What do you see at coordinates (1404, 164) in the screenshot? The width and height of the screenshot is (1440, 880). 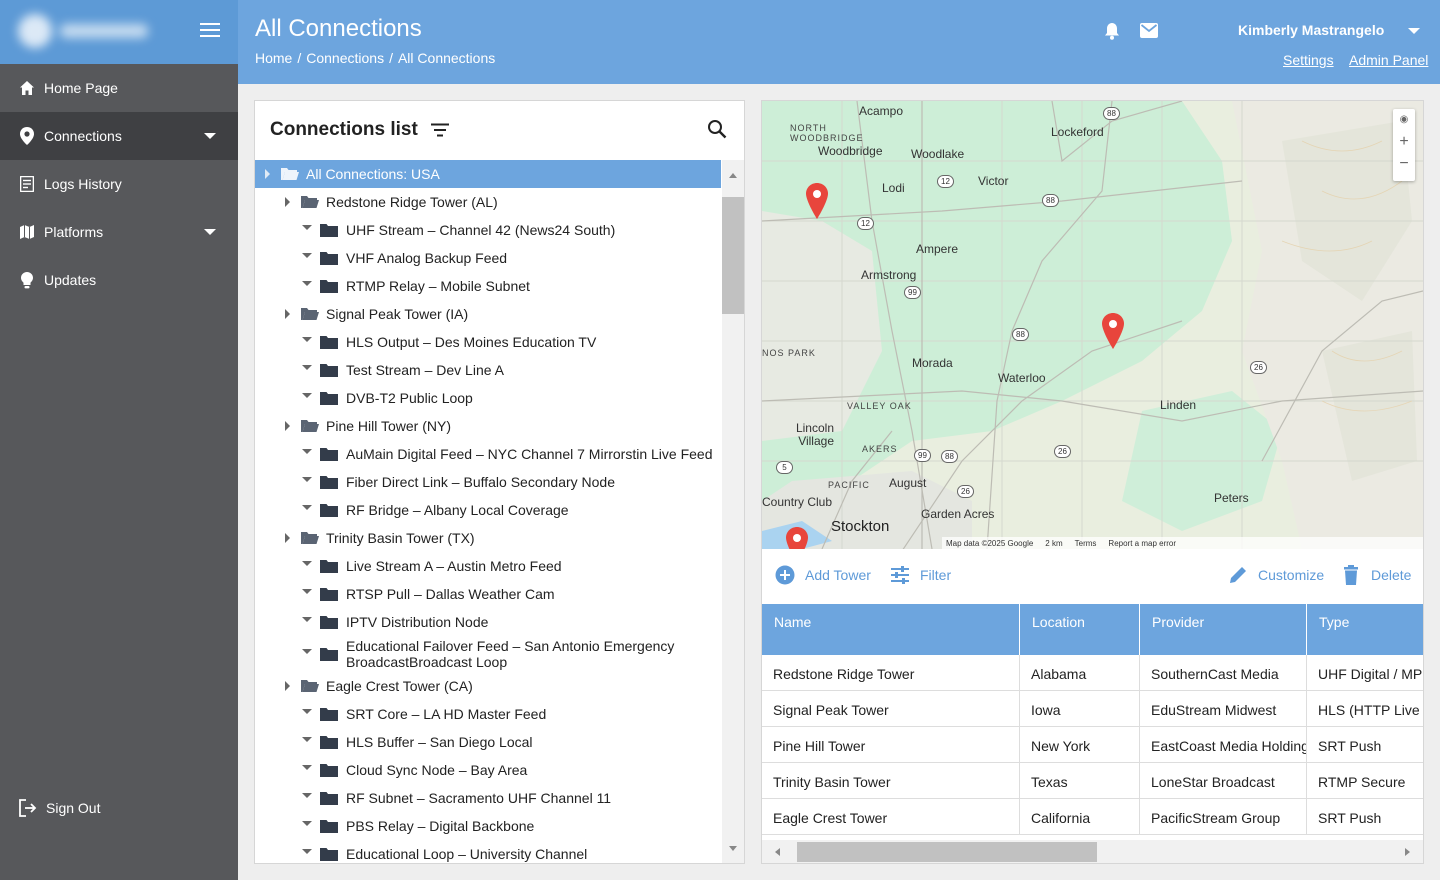 I see `zoom-out-button: −` at bounding box center [1404, 164].